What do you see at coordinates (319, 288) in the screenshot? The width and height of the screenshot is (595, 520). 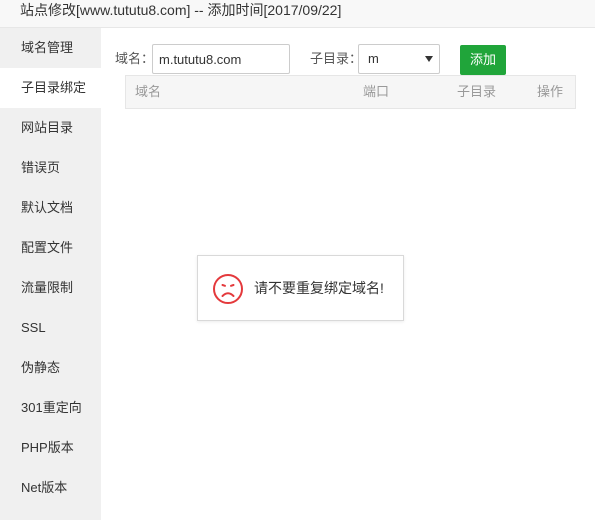 I see `toast-text: 请不要重复绑定域名!` at bounding box center [319, 288].